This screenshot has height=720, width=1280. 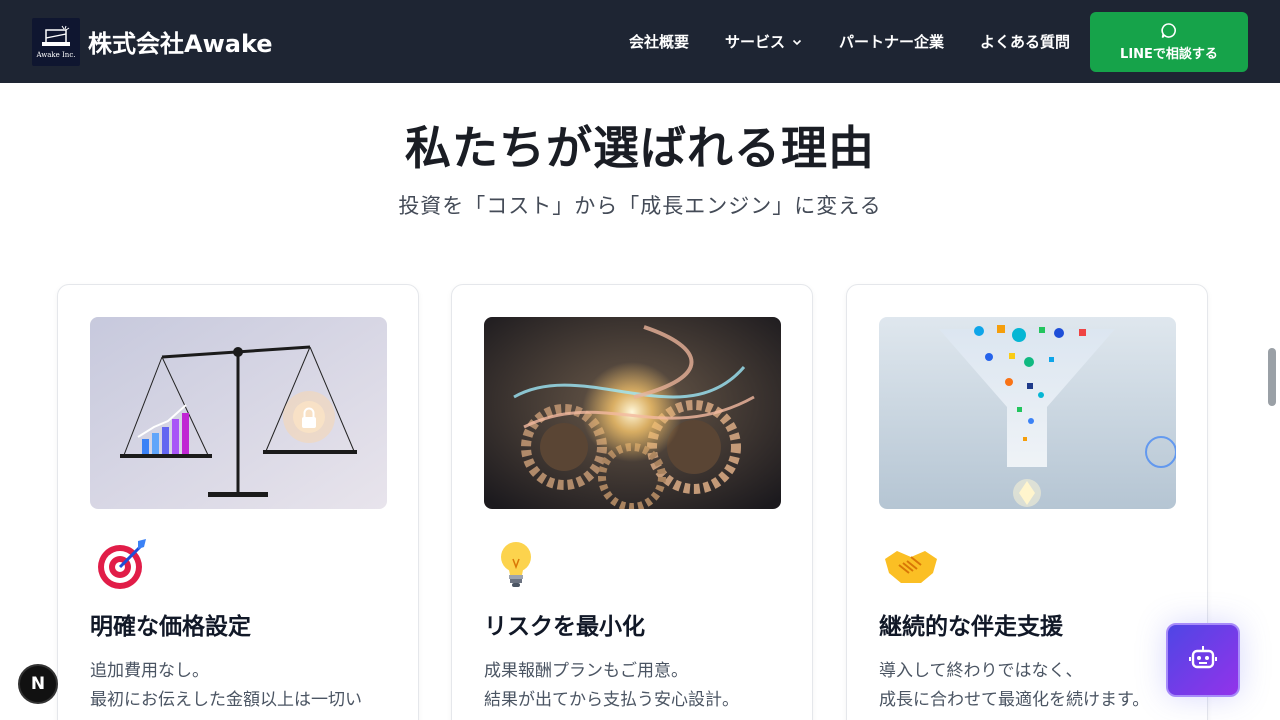 I want to click on card-desc-line: 導入して終わりではなく、, so click(x=981, y=671).